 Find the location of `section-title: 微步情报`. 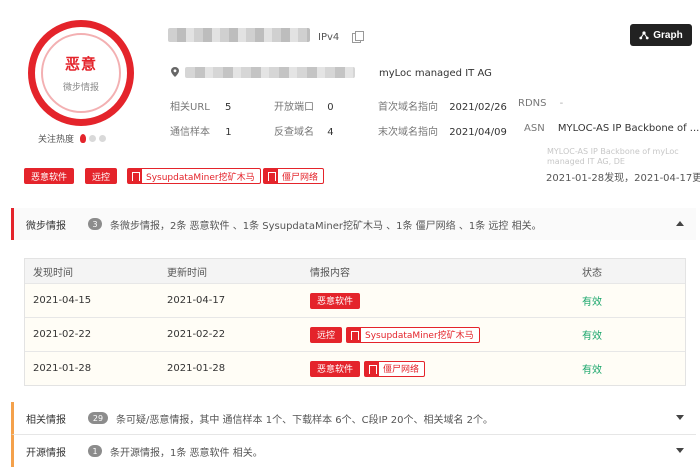

section-title: 微步情报 is located at coordinates (46, 226).